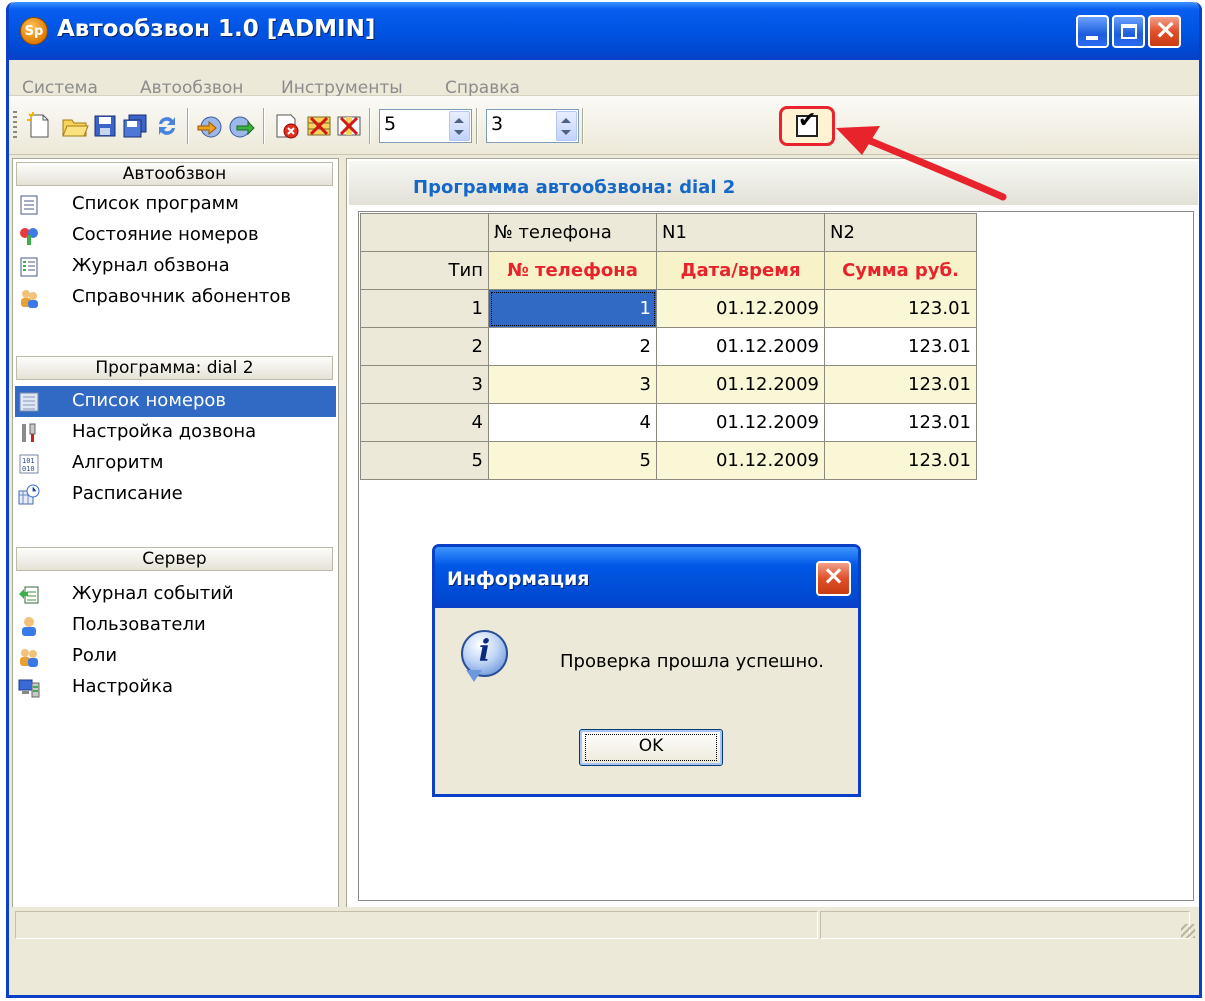 The width and height of the screenshot is (1205, 1001). I want to click on table-cell: 5, so click(572, 460).